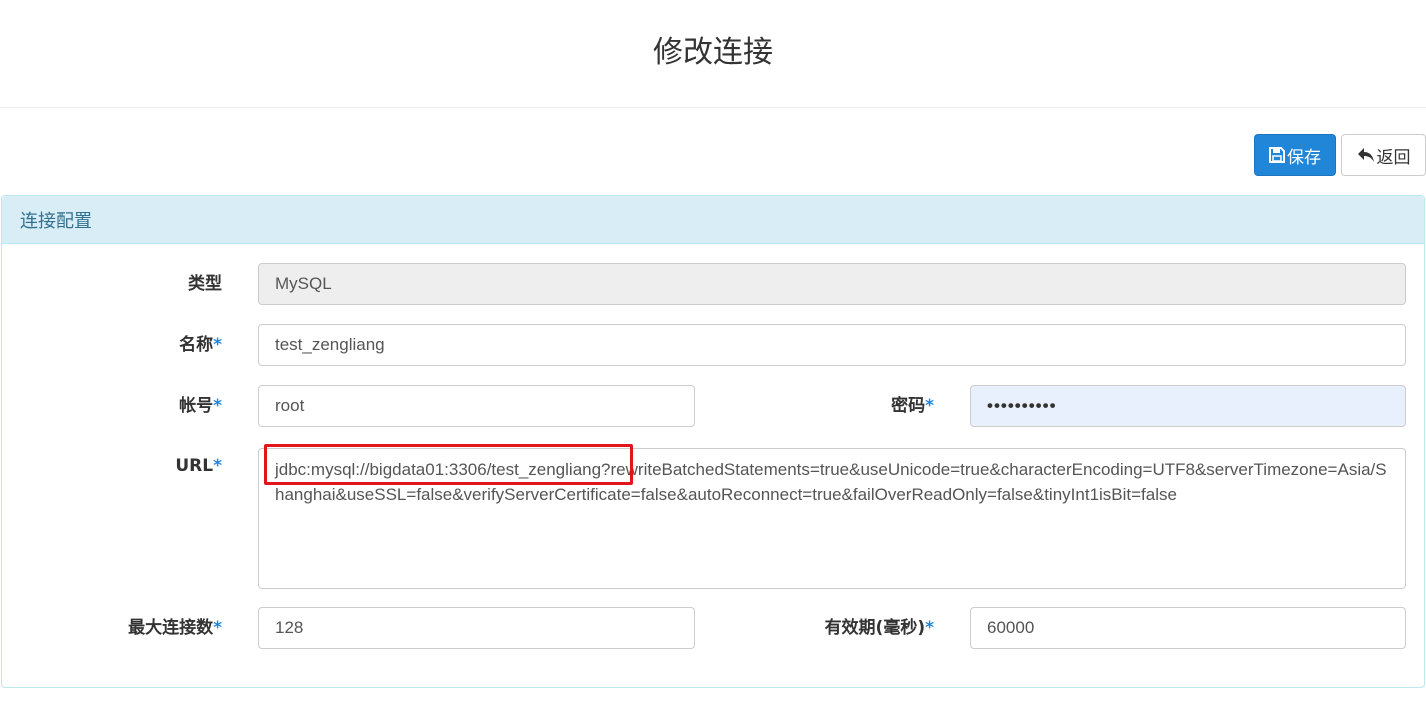  Describe the element at coordinates (713, 220) in the screenshot. I see `panel-heading: 连接配置` at that location.